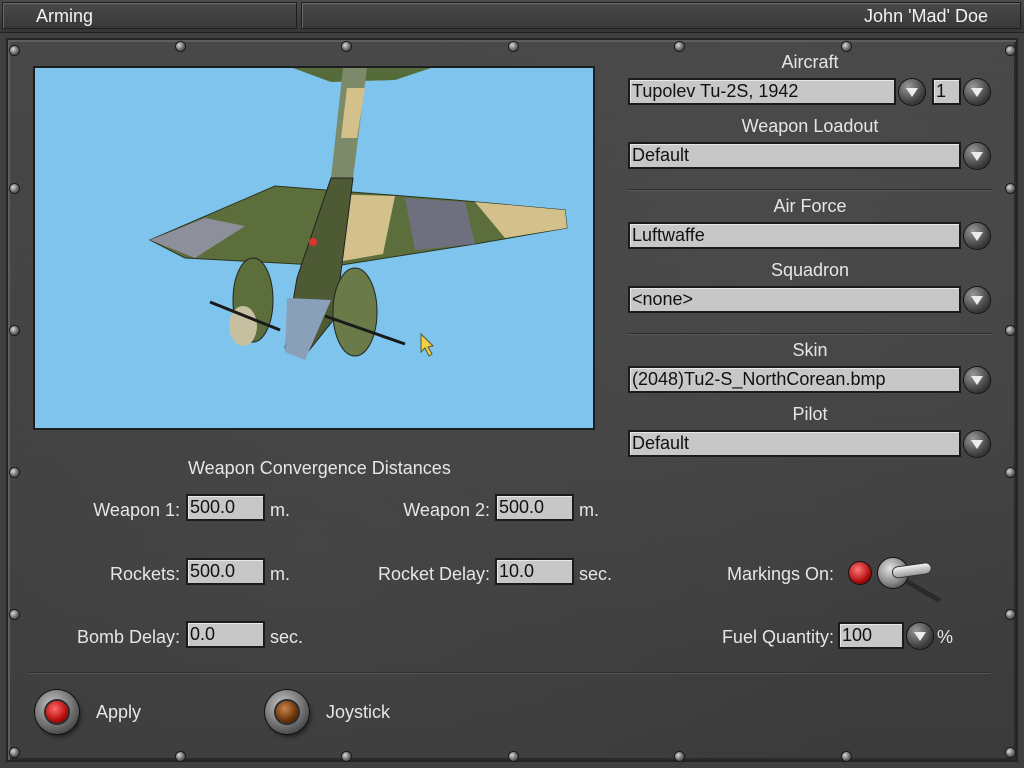  I want to click on fuel-quantity-label: Fuel Quantity:, so click(777, 637).